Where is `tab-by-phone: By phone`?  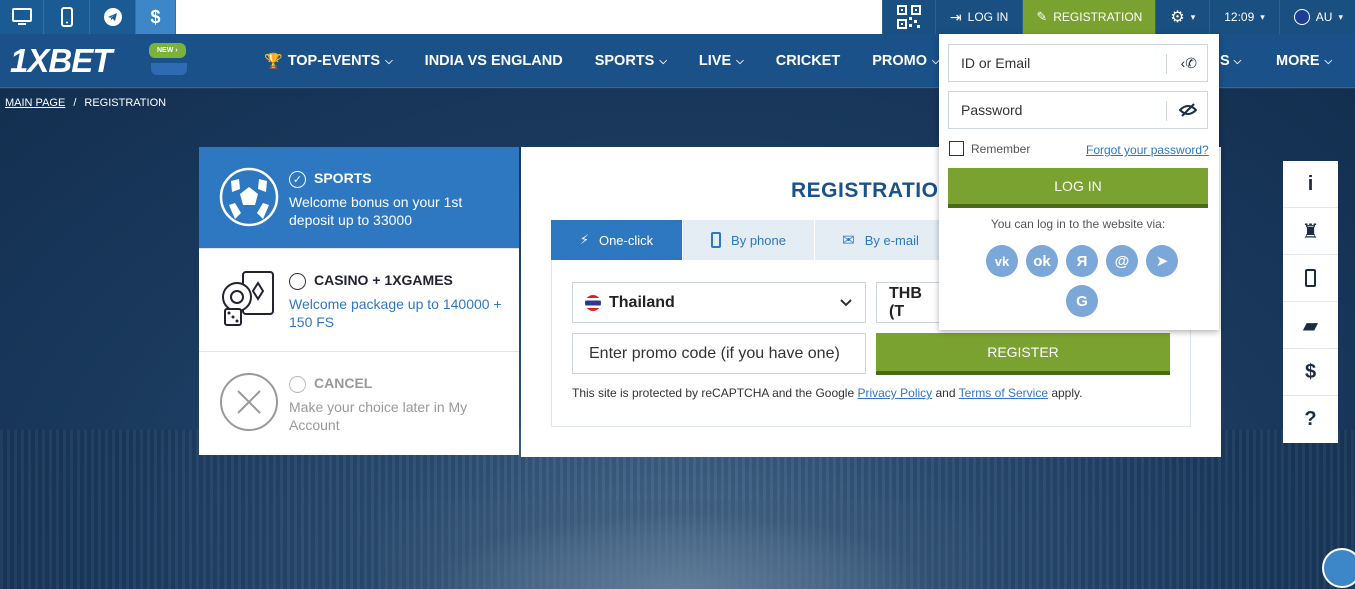 tab-by-phone: By phone is located at coordinates (749, 240).